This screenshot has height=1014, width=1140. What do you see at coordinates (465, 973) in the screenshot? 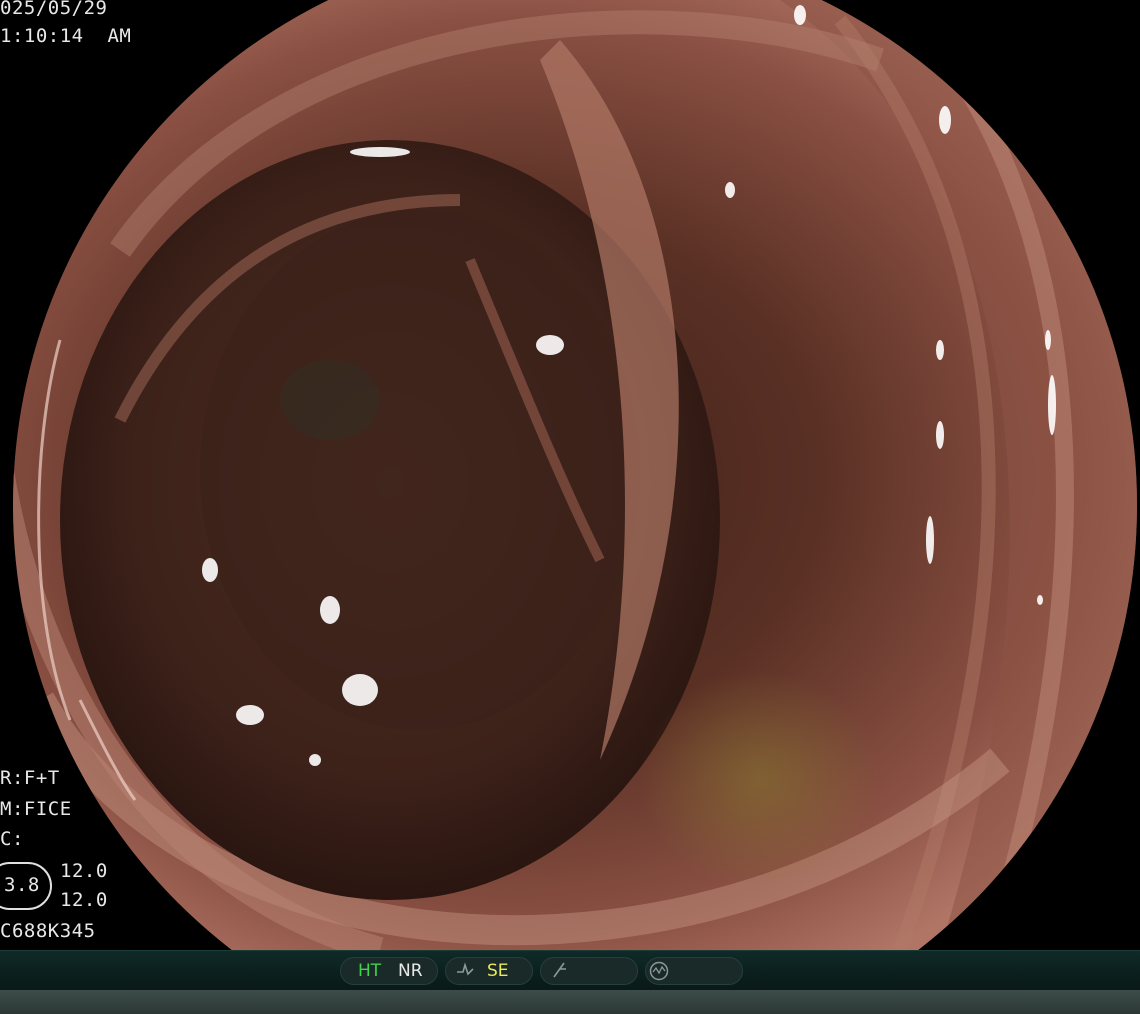
I see `waveform-icon` at bounding box center [465, 973].